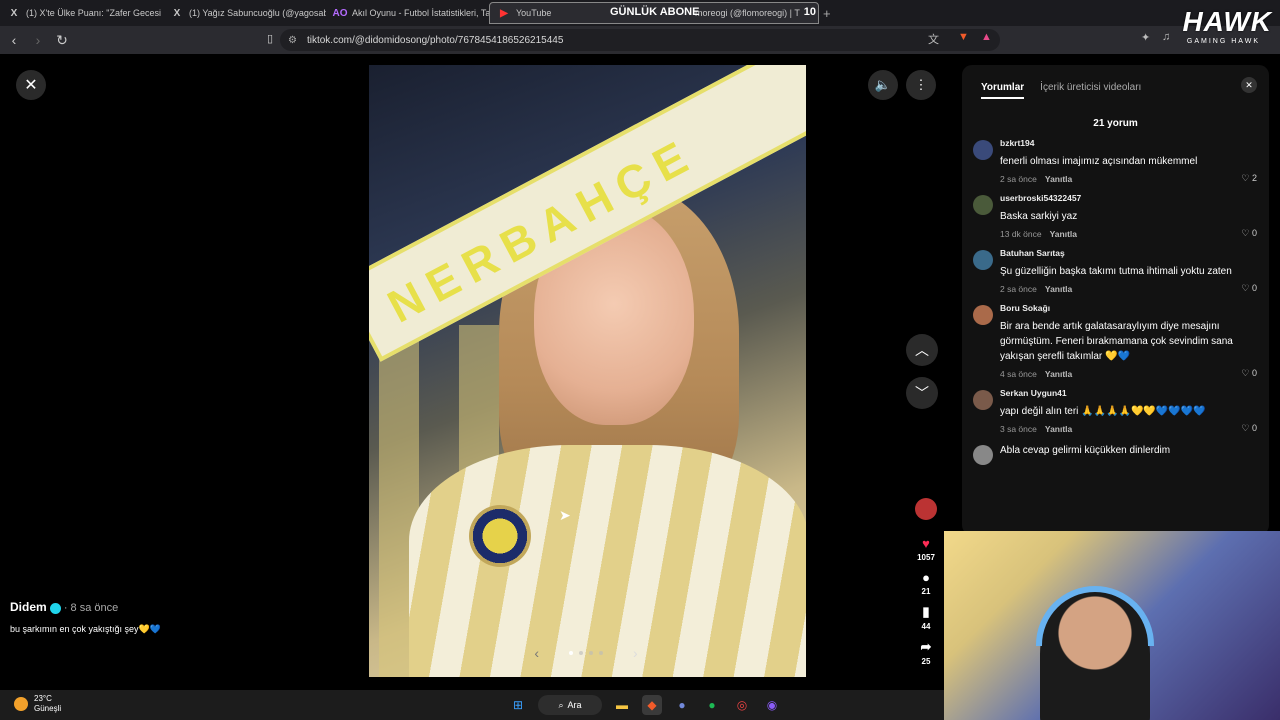  Describe the element at coordinates (607, 561) in the screenshot. I see `jersey-shape` at that location.